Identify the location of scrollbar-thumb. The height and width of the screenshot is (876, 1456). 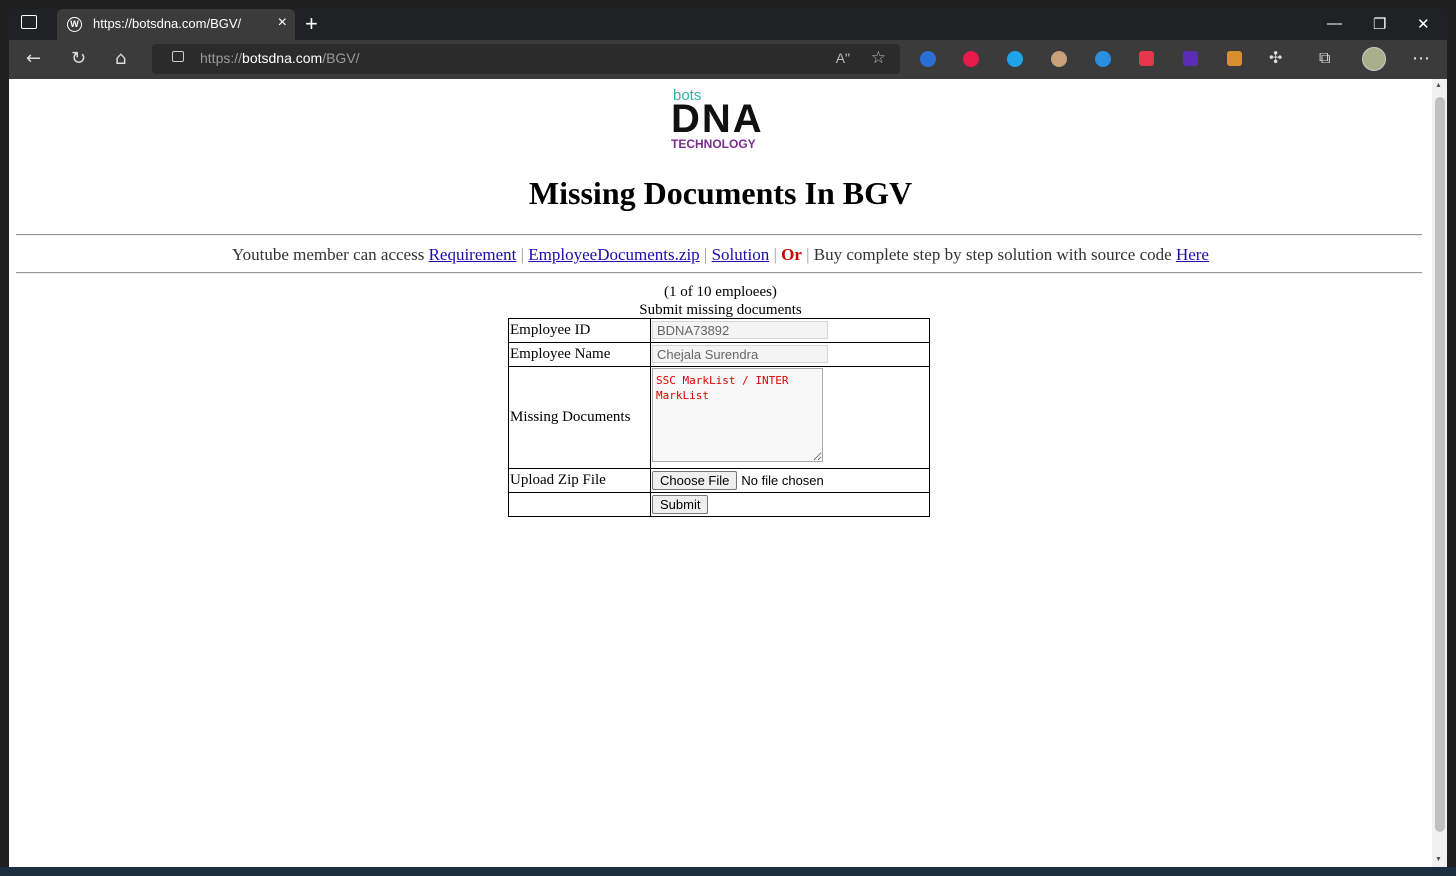
(1440, 464).